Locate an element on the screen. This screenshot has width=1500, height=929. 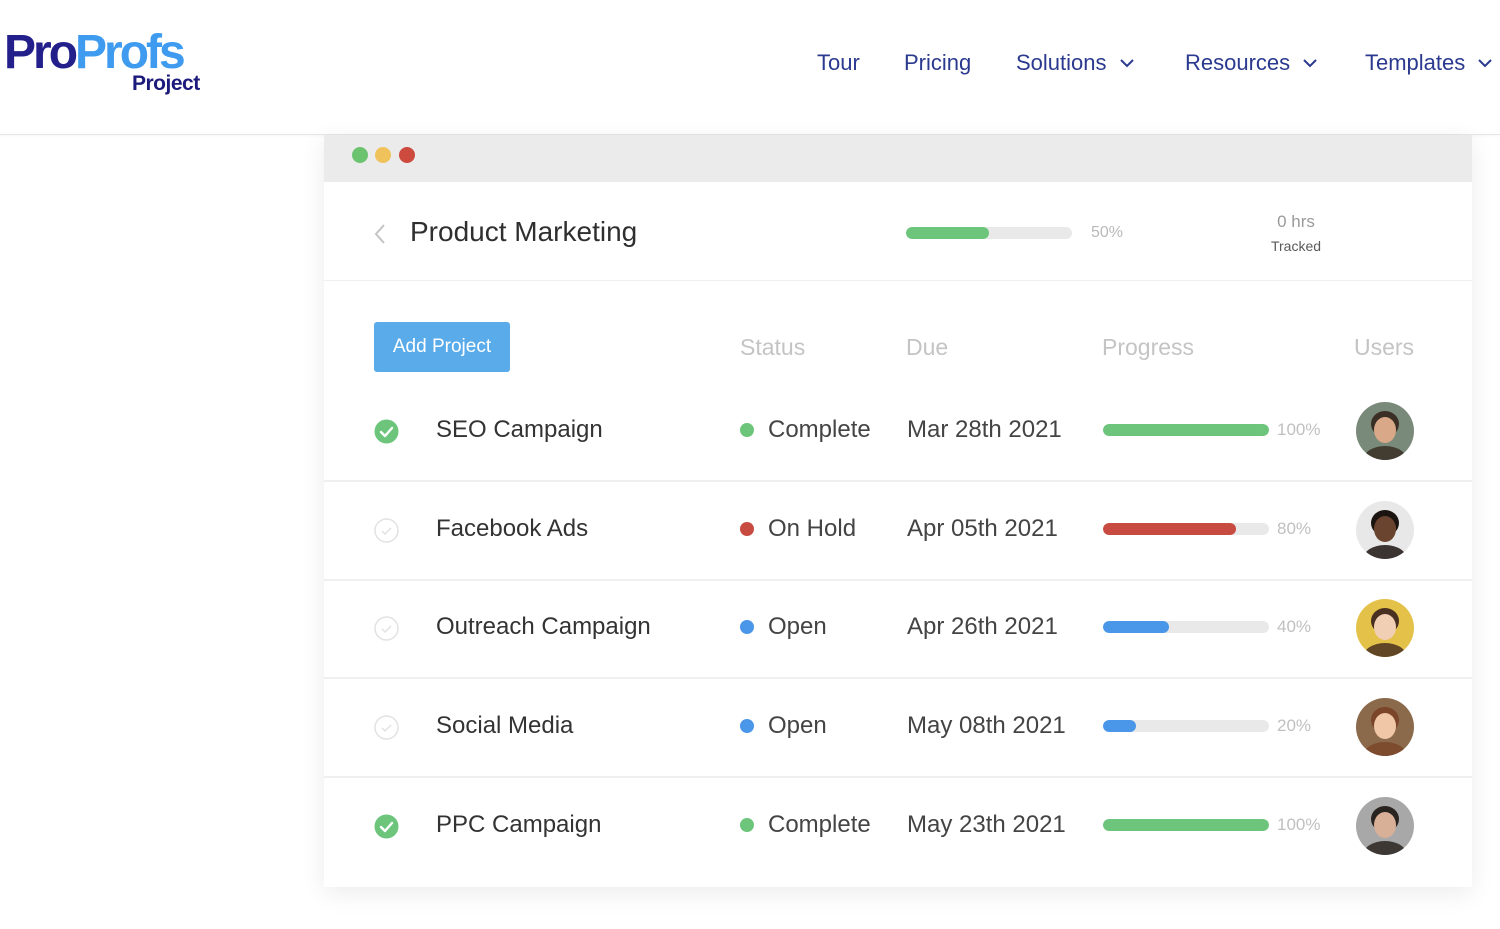
nav-label: Tour is located at coordinates (838, 62).